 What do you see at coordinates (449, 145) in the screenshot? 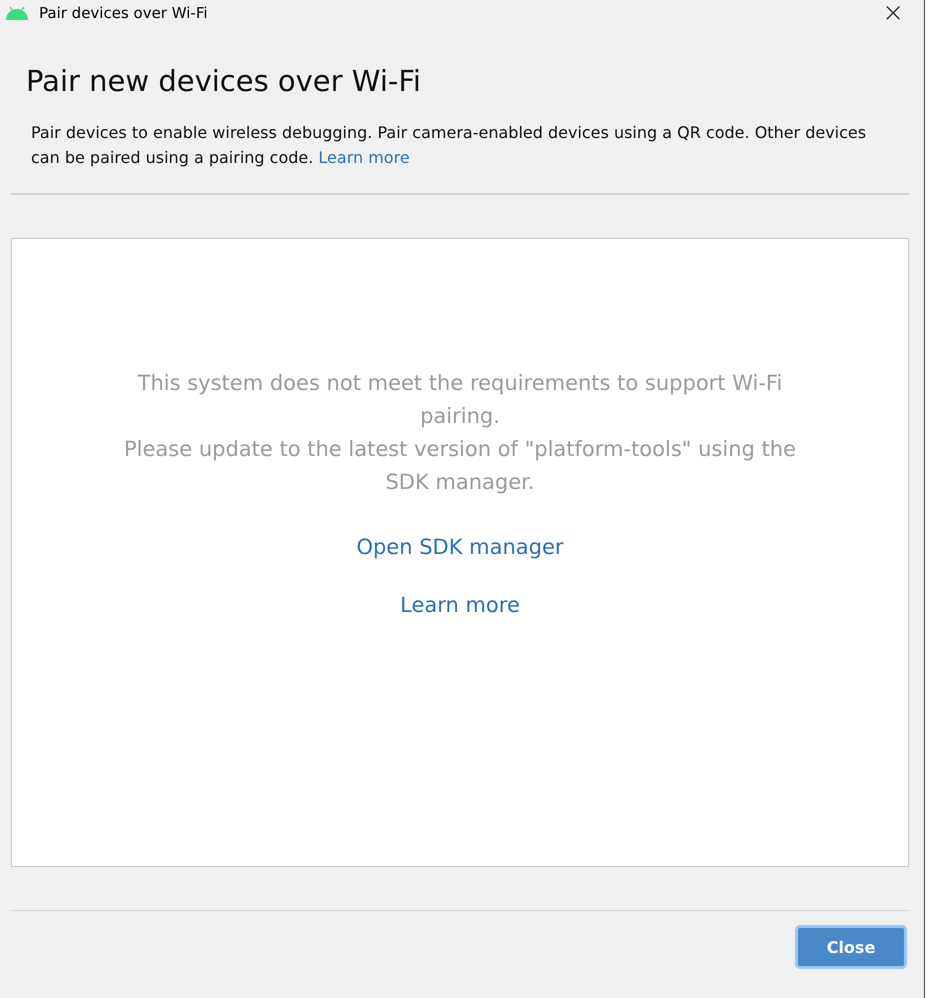
I see `description-text: Pair devices to enable wireless debugging. Pair camera-enabled devices using a QR code. Other devices can be paired using a pairing code. Learn more` at bounding box center [449, 145].